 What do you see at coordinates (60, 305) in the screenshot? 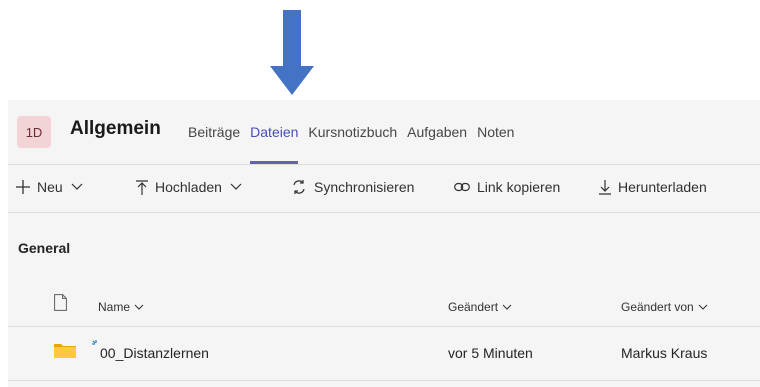
I see `file-type-header-icon` at bounding box center [60, 305].